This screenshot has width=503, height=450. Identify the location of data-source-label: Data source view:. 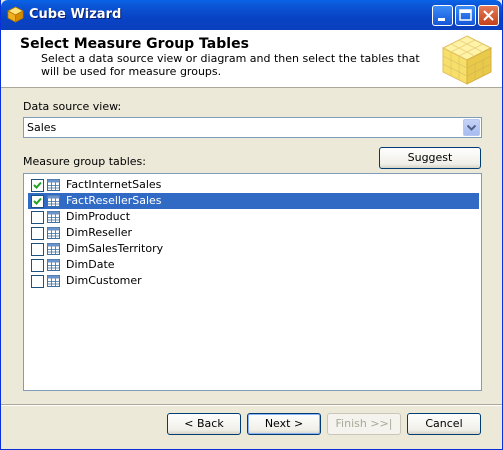
(72, 106).